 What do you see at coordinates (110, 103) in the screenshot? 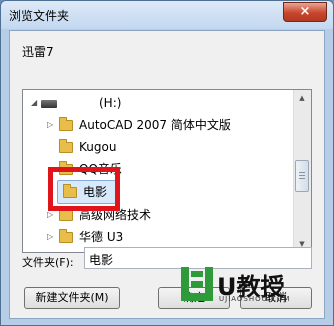
I see `drive-label: (H:)` at bounding box center [110, 103].